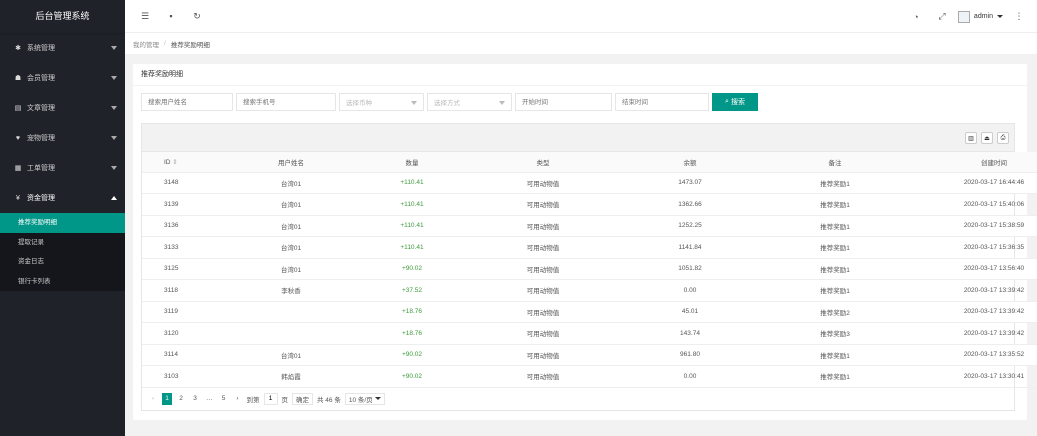  What do you see at coordinates (146, 44) in the screenshot?
I see `breadcrumb-home: 我的管理` at bounding box center [146, 44].